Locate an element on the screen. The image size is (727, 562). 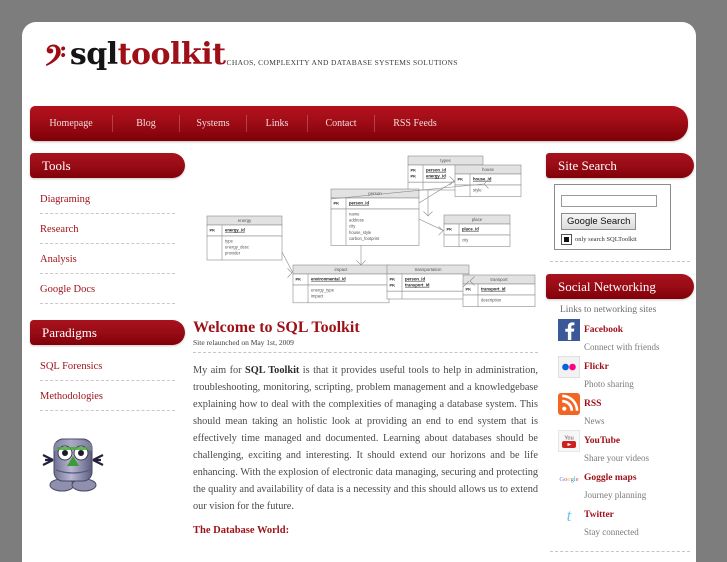
svg-text: carbon_footprint is located at coordinates (364, 238).